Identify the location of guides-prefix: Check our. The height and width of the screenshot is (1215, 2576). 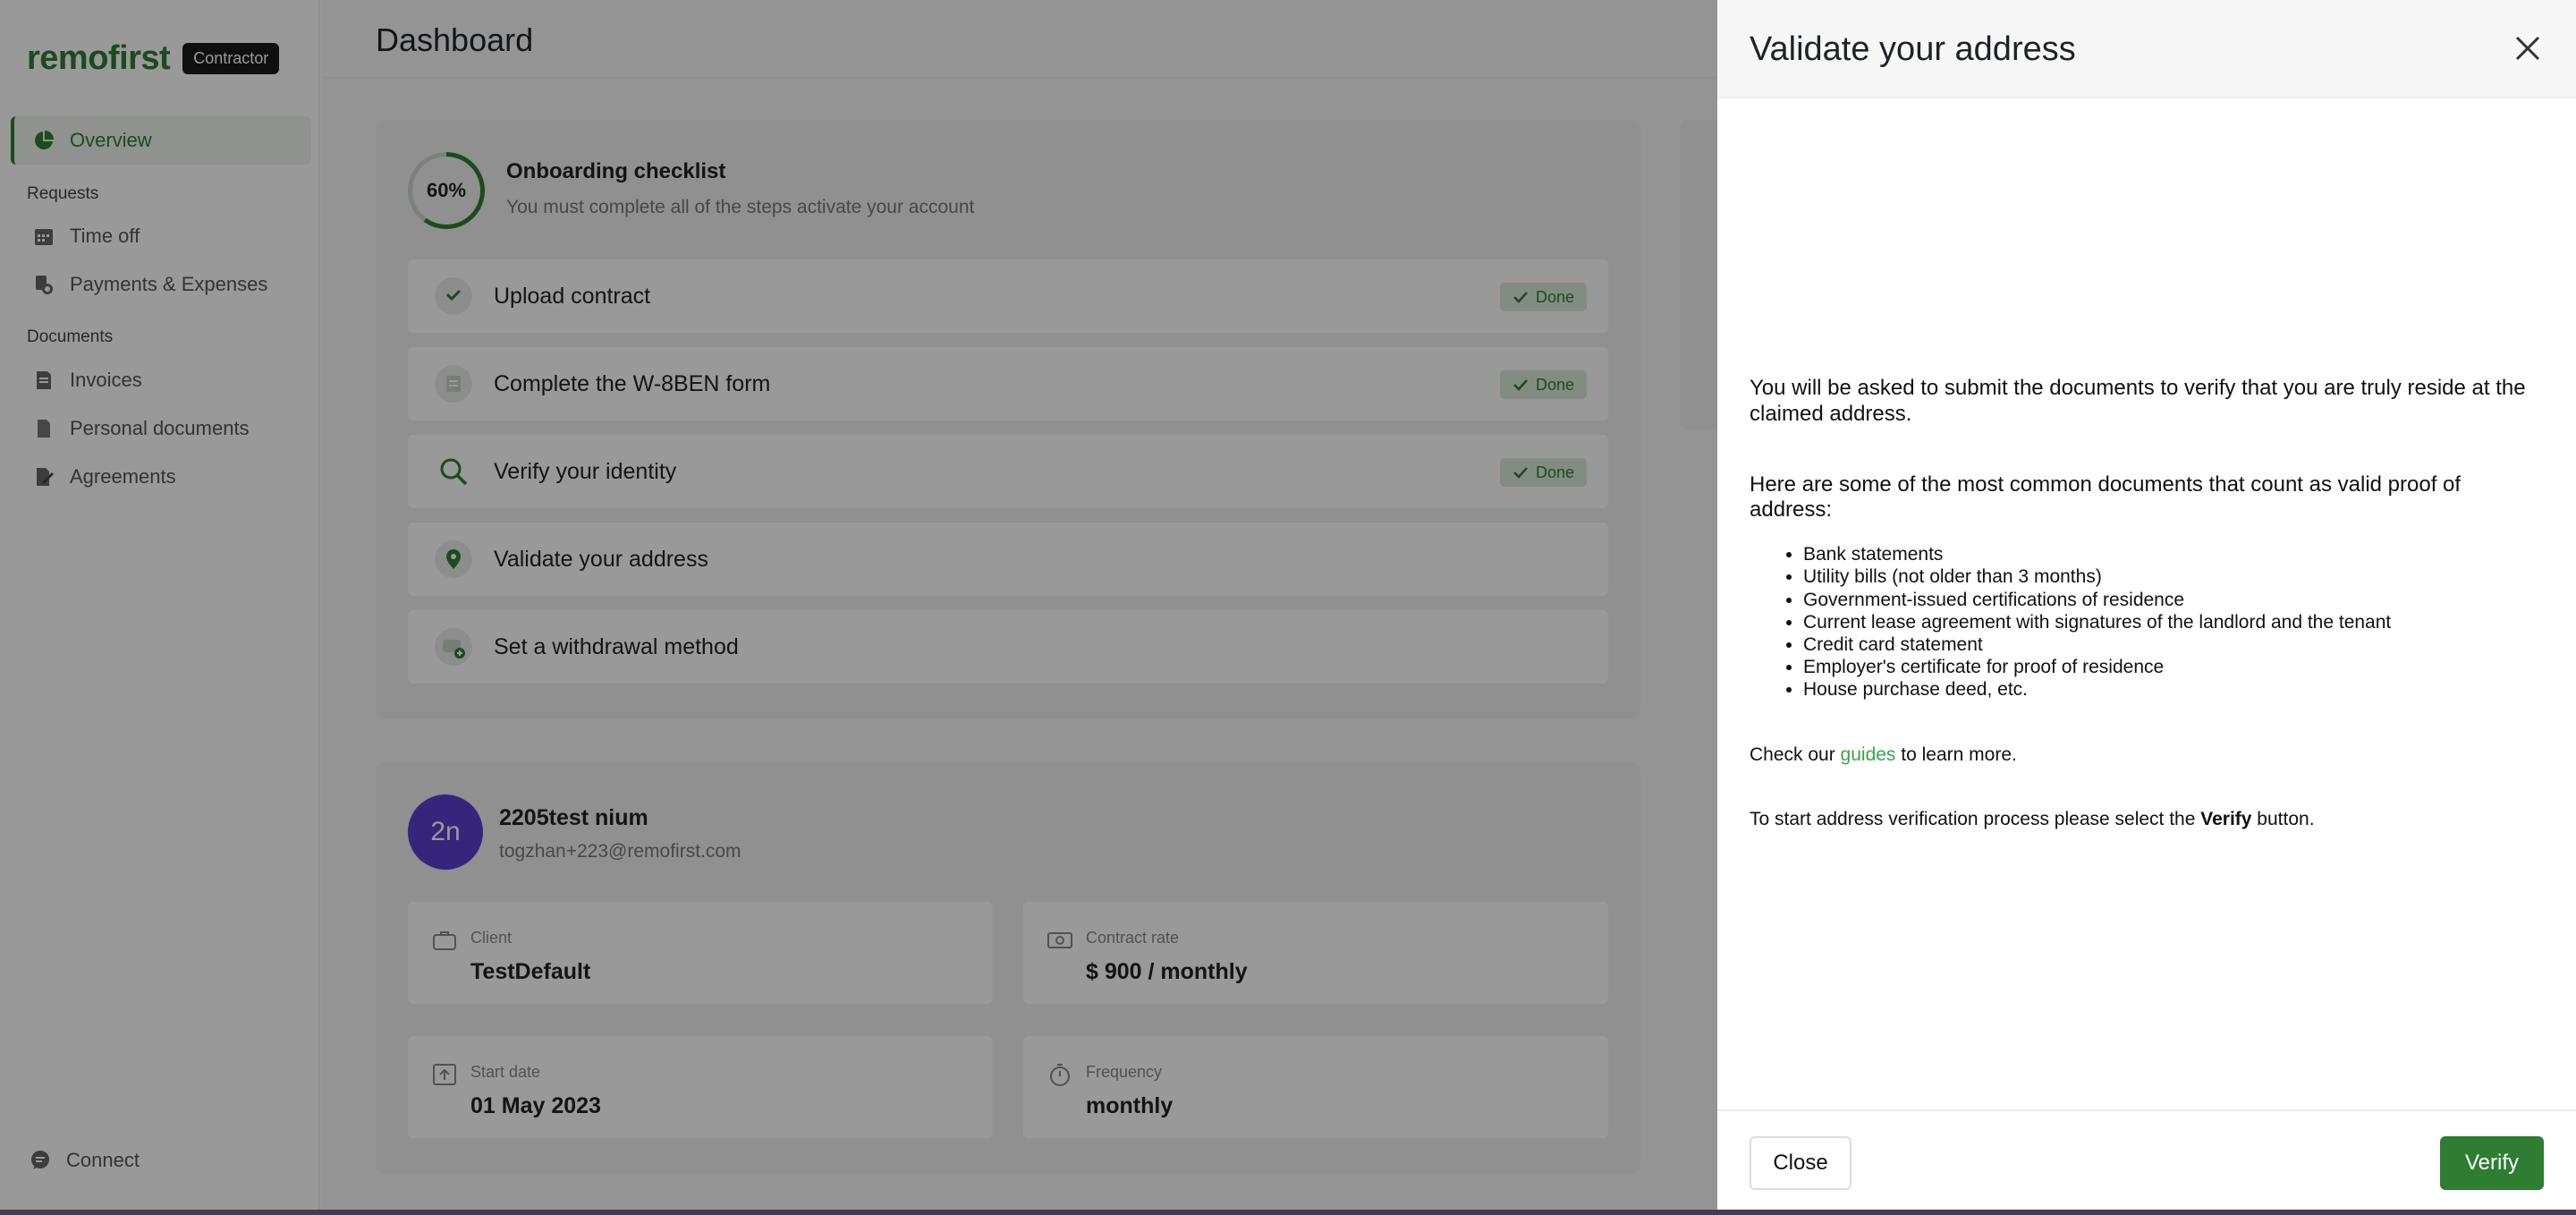
(1795, 754).